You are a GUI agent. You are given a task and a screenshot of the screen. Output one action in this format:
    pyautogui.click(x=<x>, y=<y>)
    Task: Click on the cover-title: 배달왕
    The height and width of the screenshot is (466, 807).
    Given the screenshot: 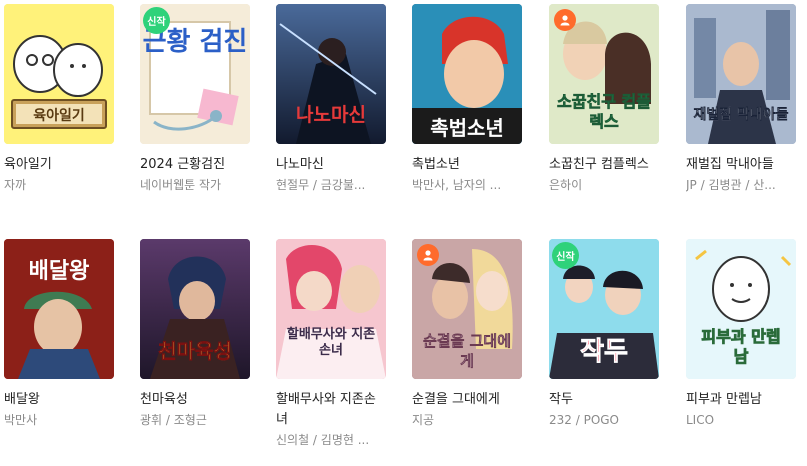 What is the action you would take?
    pyautogui.click(x=59, y=271)
    